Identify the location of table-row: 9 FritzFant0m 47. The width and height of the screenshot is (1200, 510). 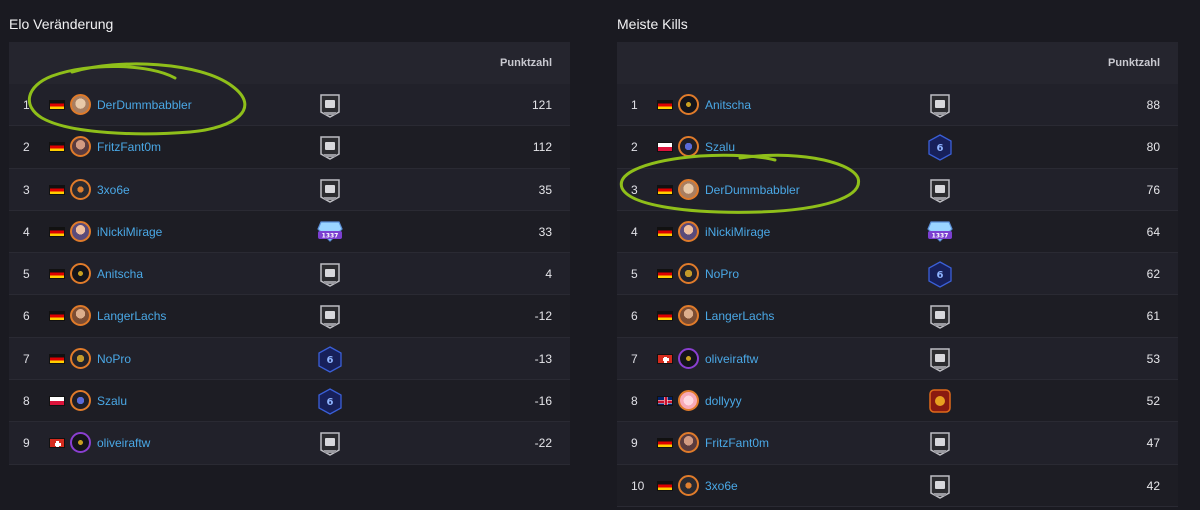
(897, 443).